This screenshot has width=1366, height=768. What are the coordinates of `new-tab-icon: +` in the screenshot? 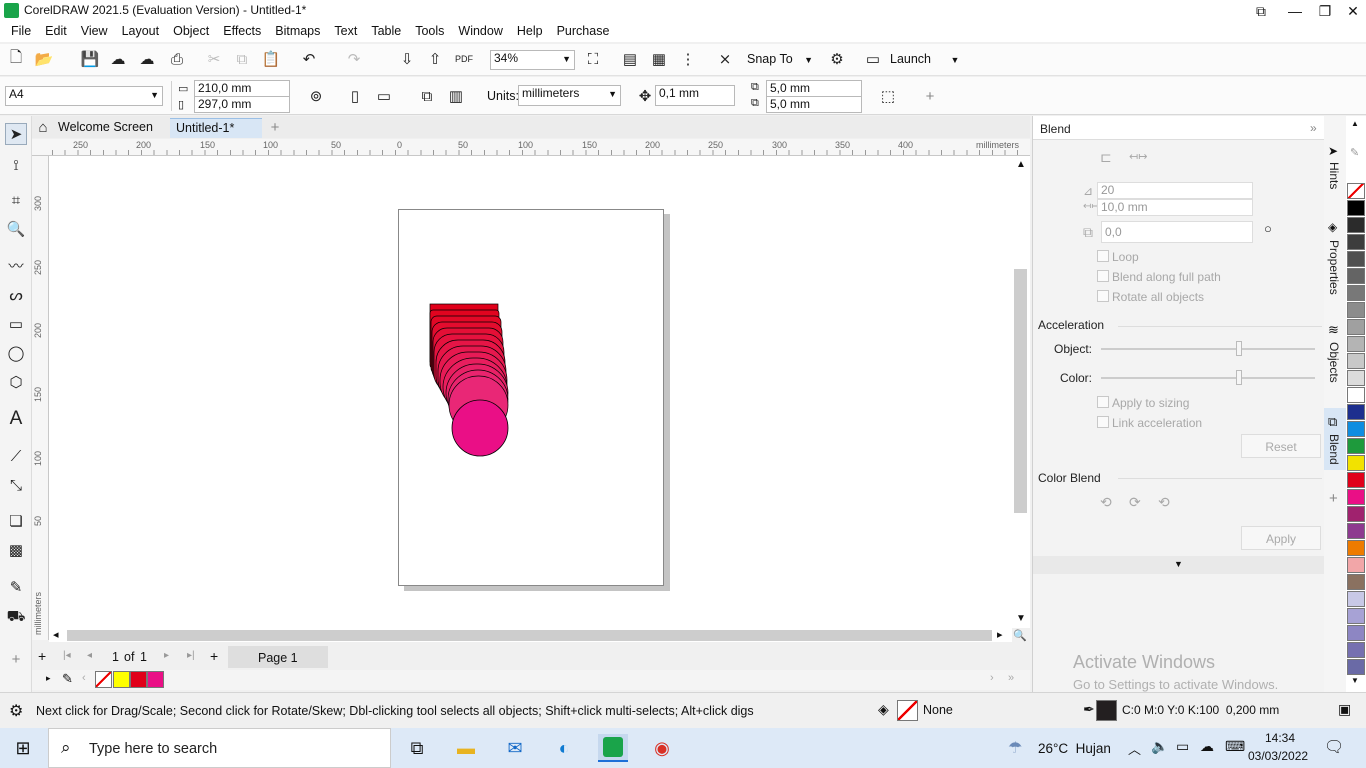 It's located at (275, 127).